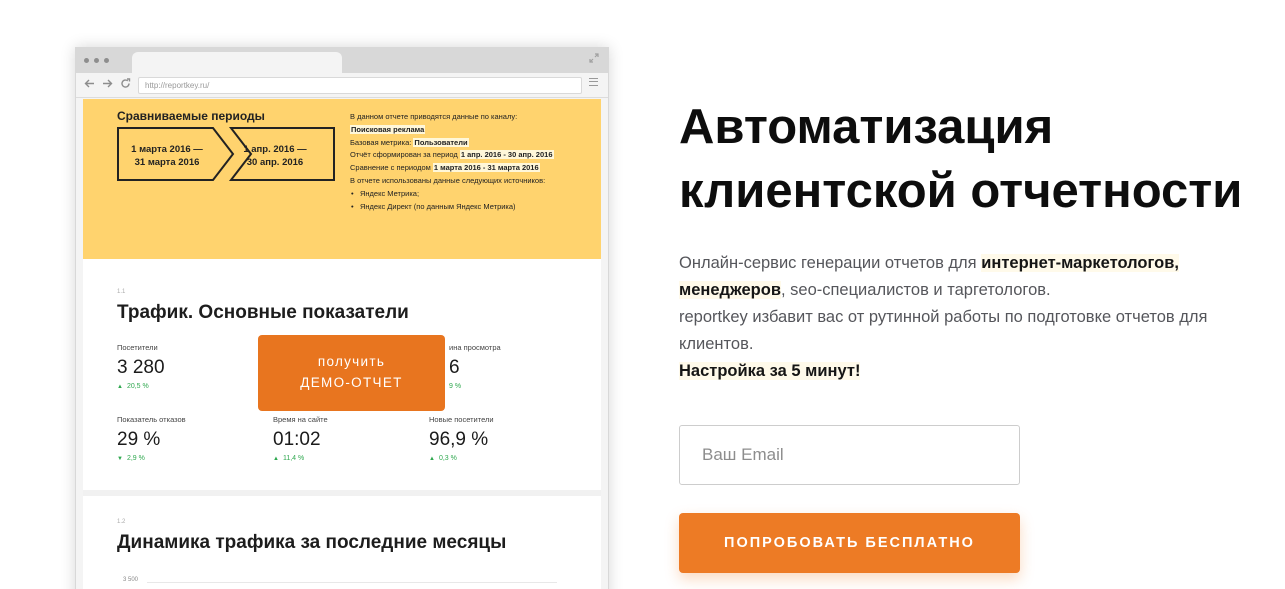  I want to click on info-formed-prefix: Отчёт сформирован за период, so click(405, 155).